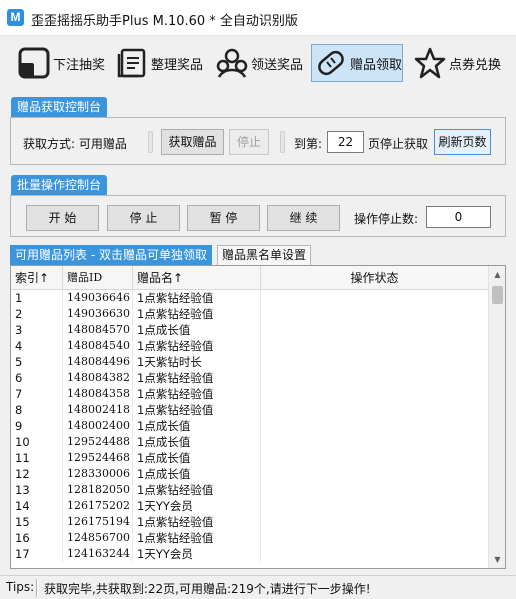  Describe the element at coordinates (98, 426) in the screenshot. I see `cell-gift-id: 148002400` at that location.